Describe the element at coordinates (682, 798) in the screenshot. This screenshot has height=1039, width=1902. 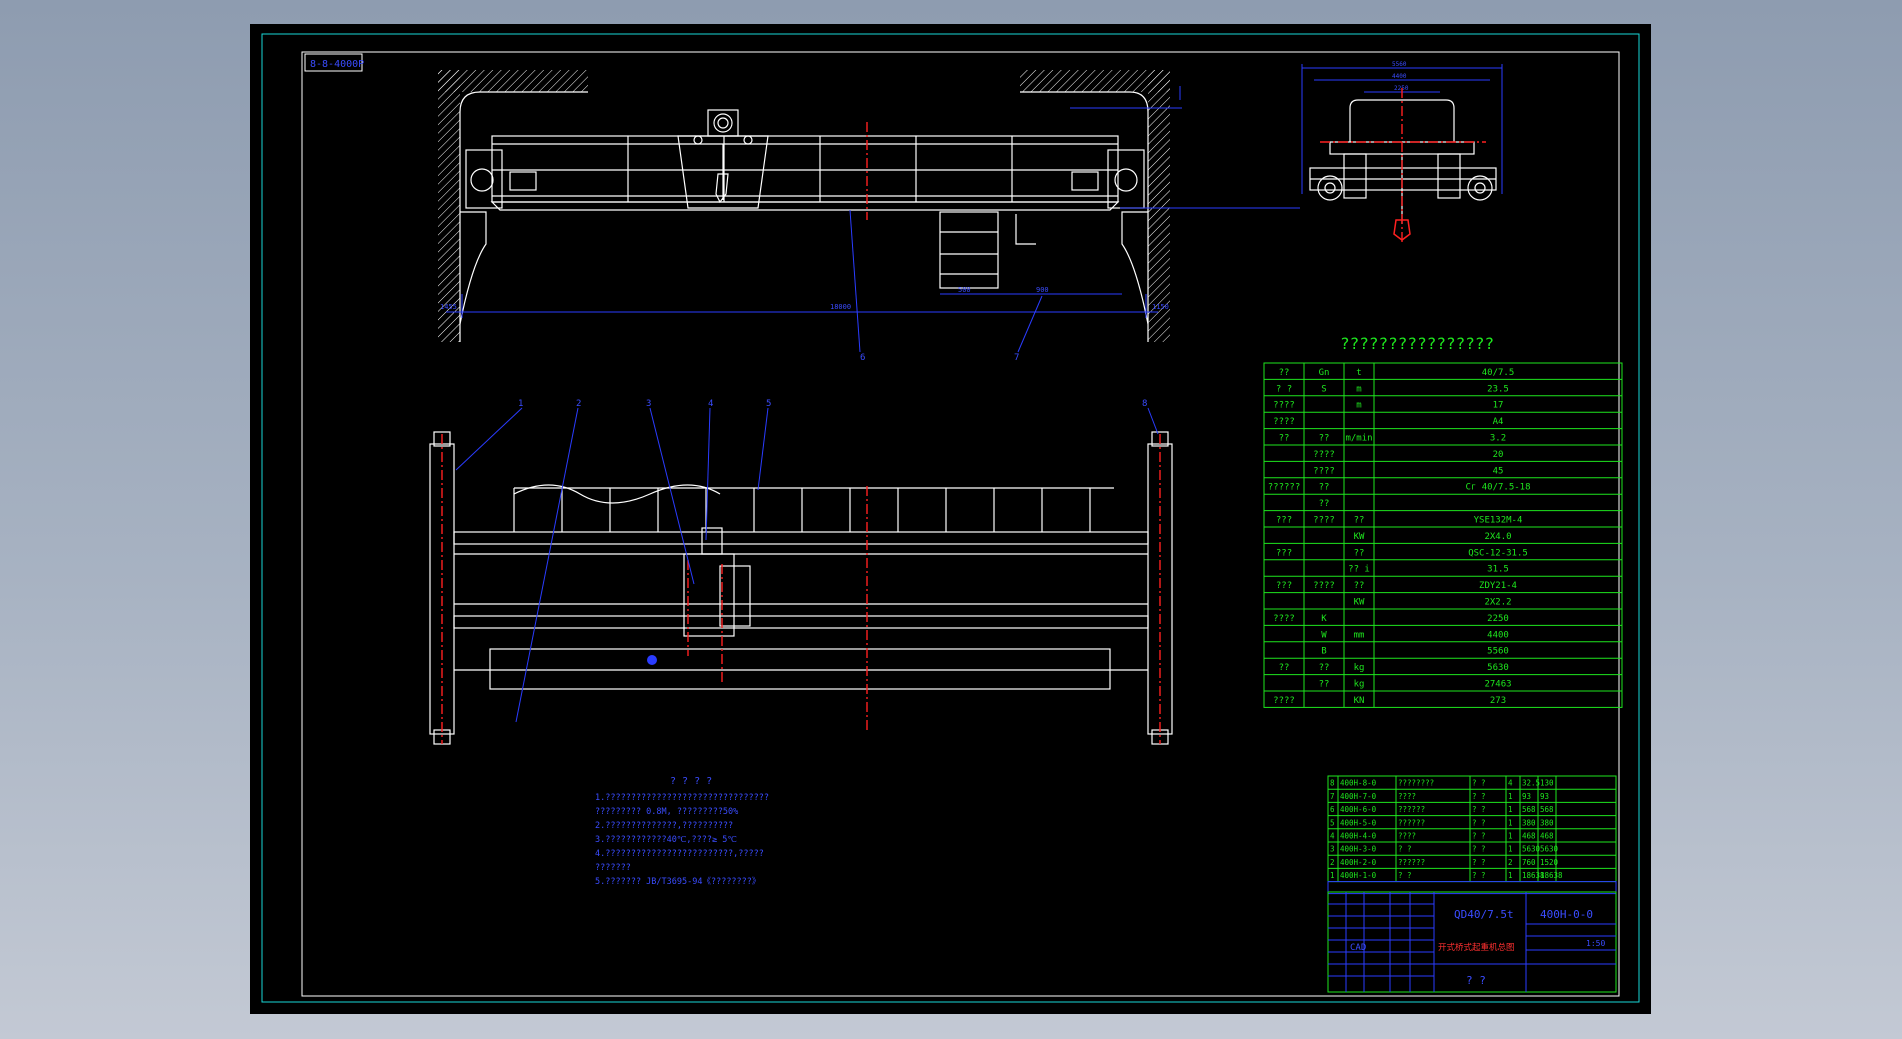
I see `note-line-1: 1.????????????????????????????????` at that location.